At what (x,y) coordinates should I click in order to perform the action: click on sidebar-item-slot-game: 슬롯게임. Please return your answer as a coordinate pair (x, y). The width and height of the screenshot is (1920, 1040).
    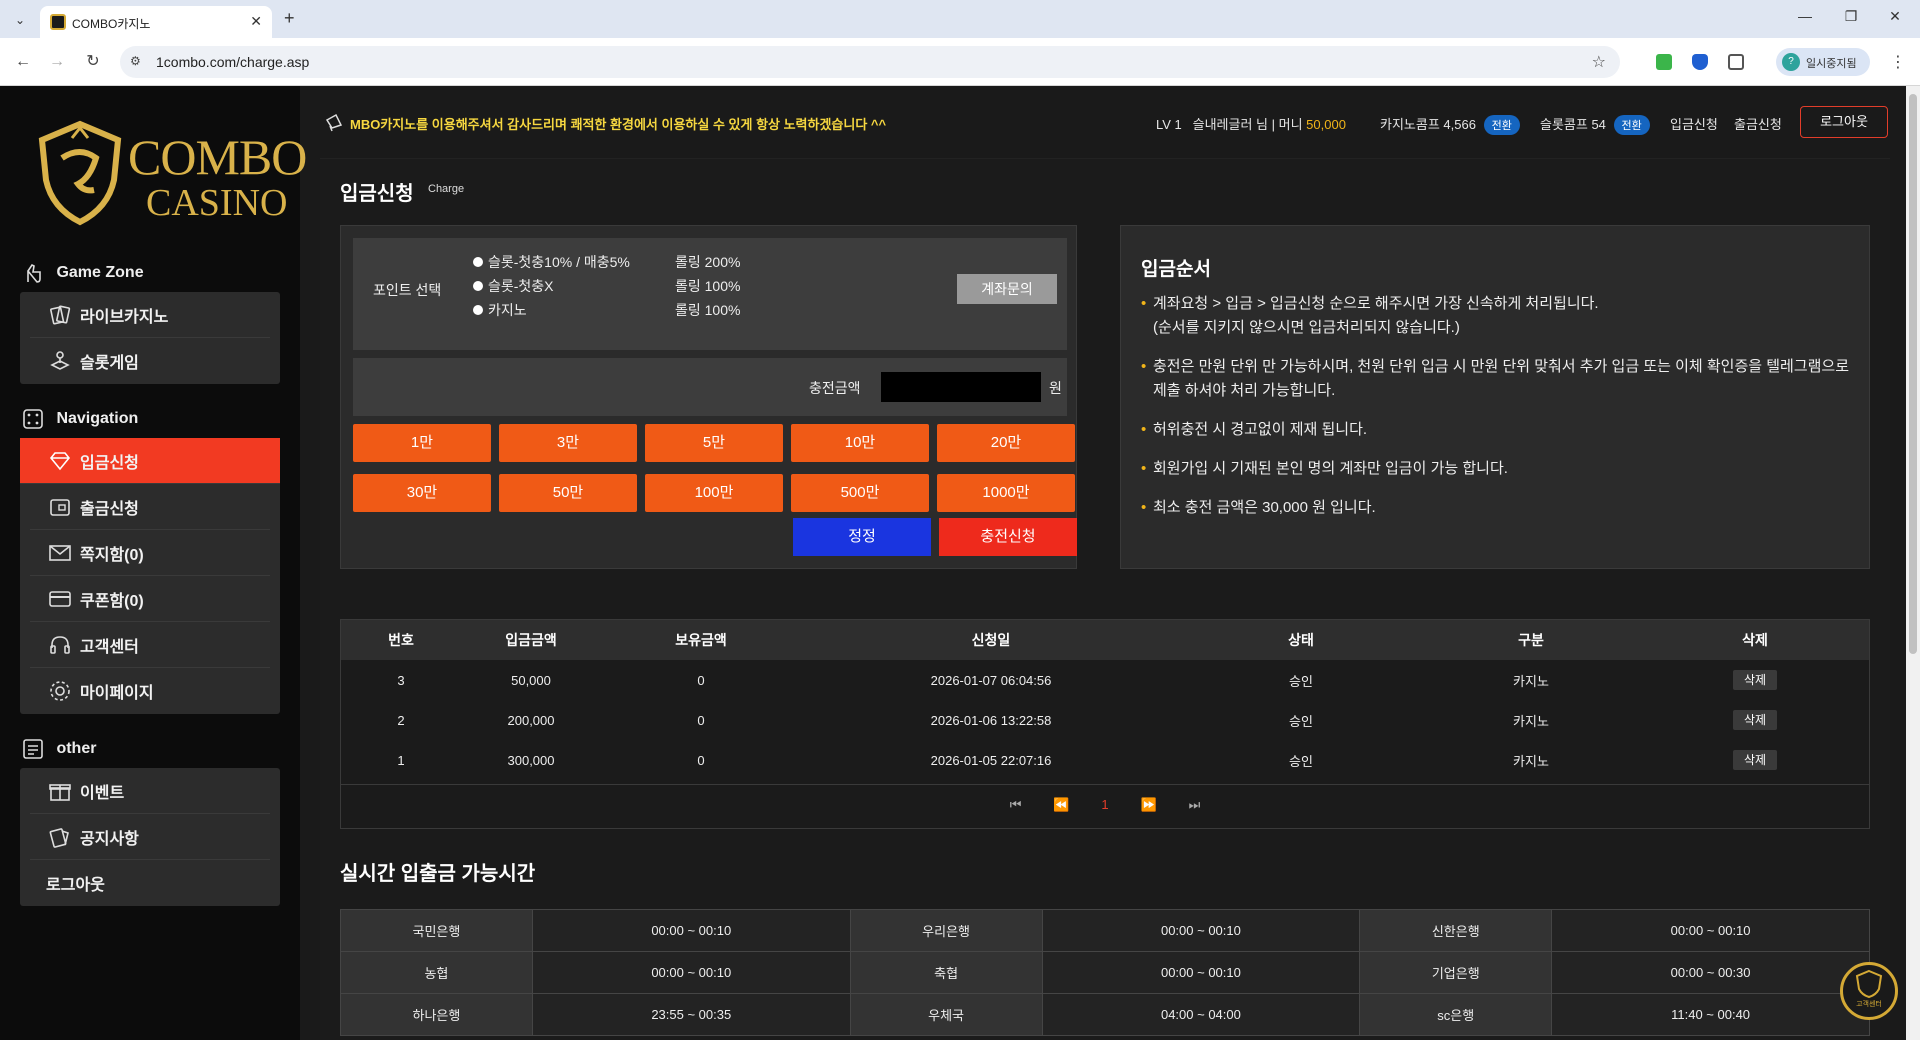
    Looking at the image, I should click on (150, 361).